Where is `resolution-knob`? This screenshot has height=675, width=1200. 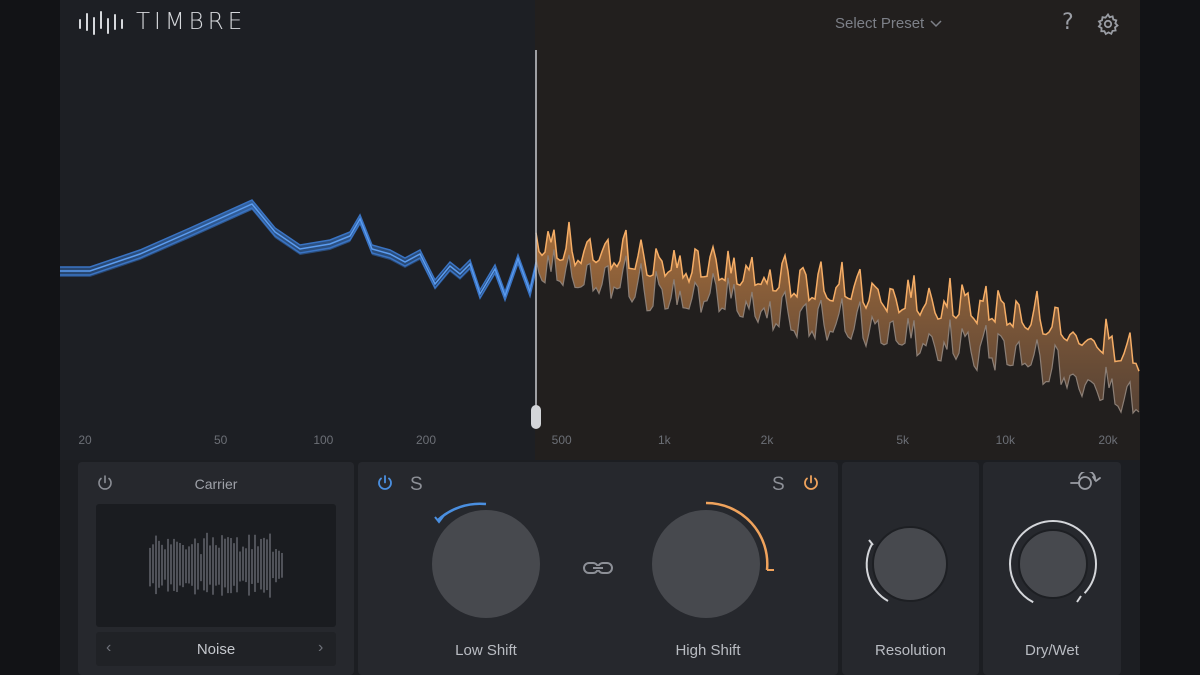
resolution-knob is located at coordinates (909, 569).